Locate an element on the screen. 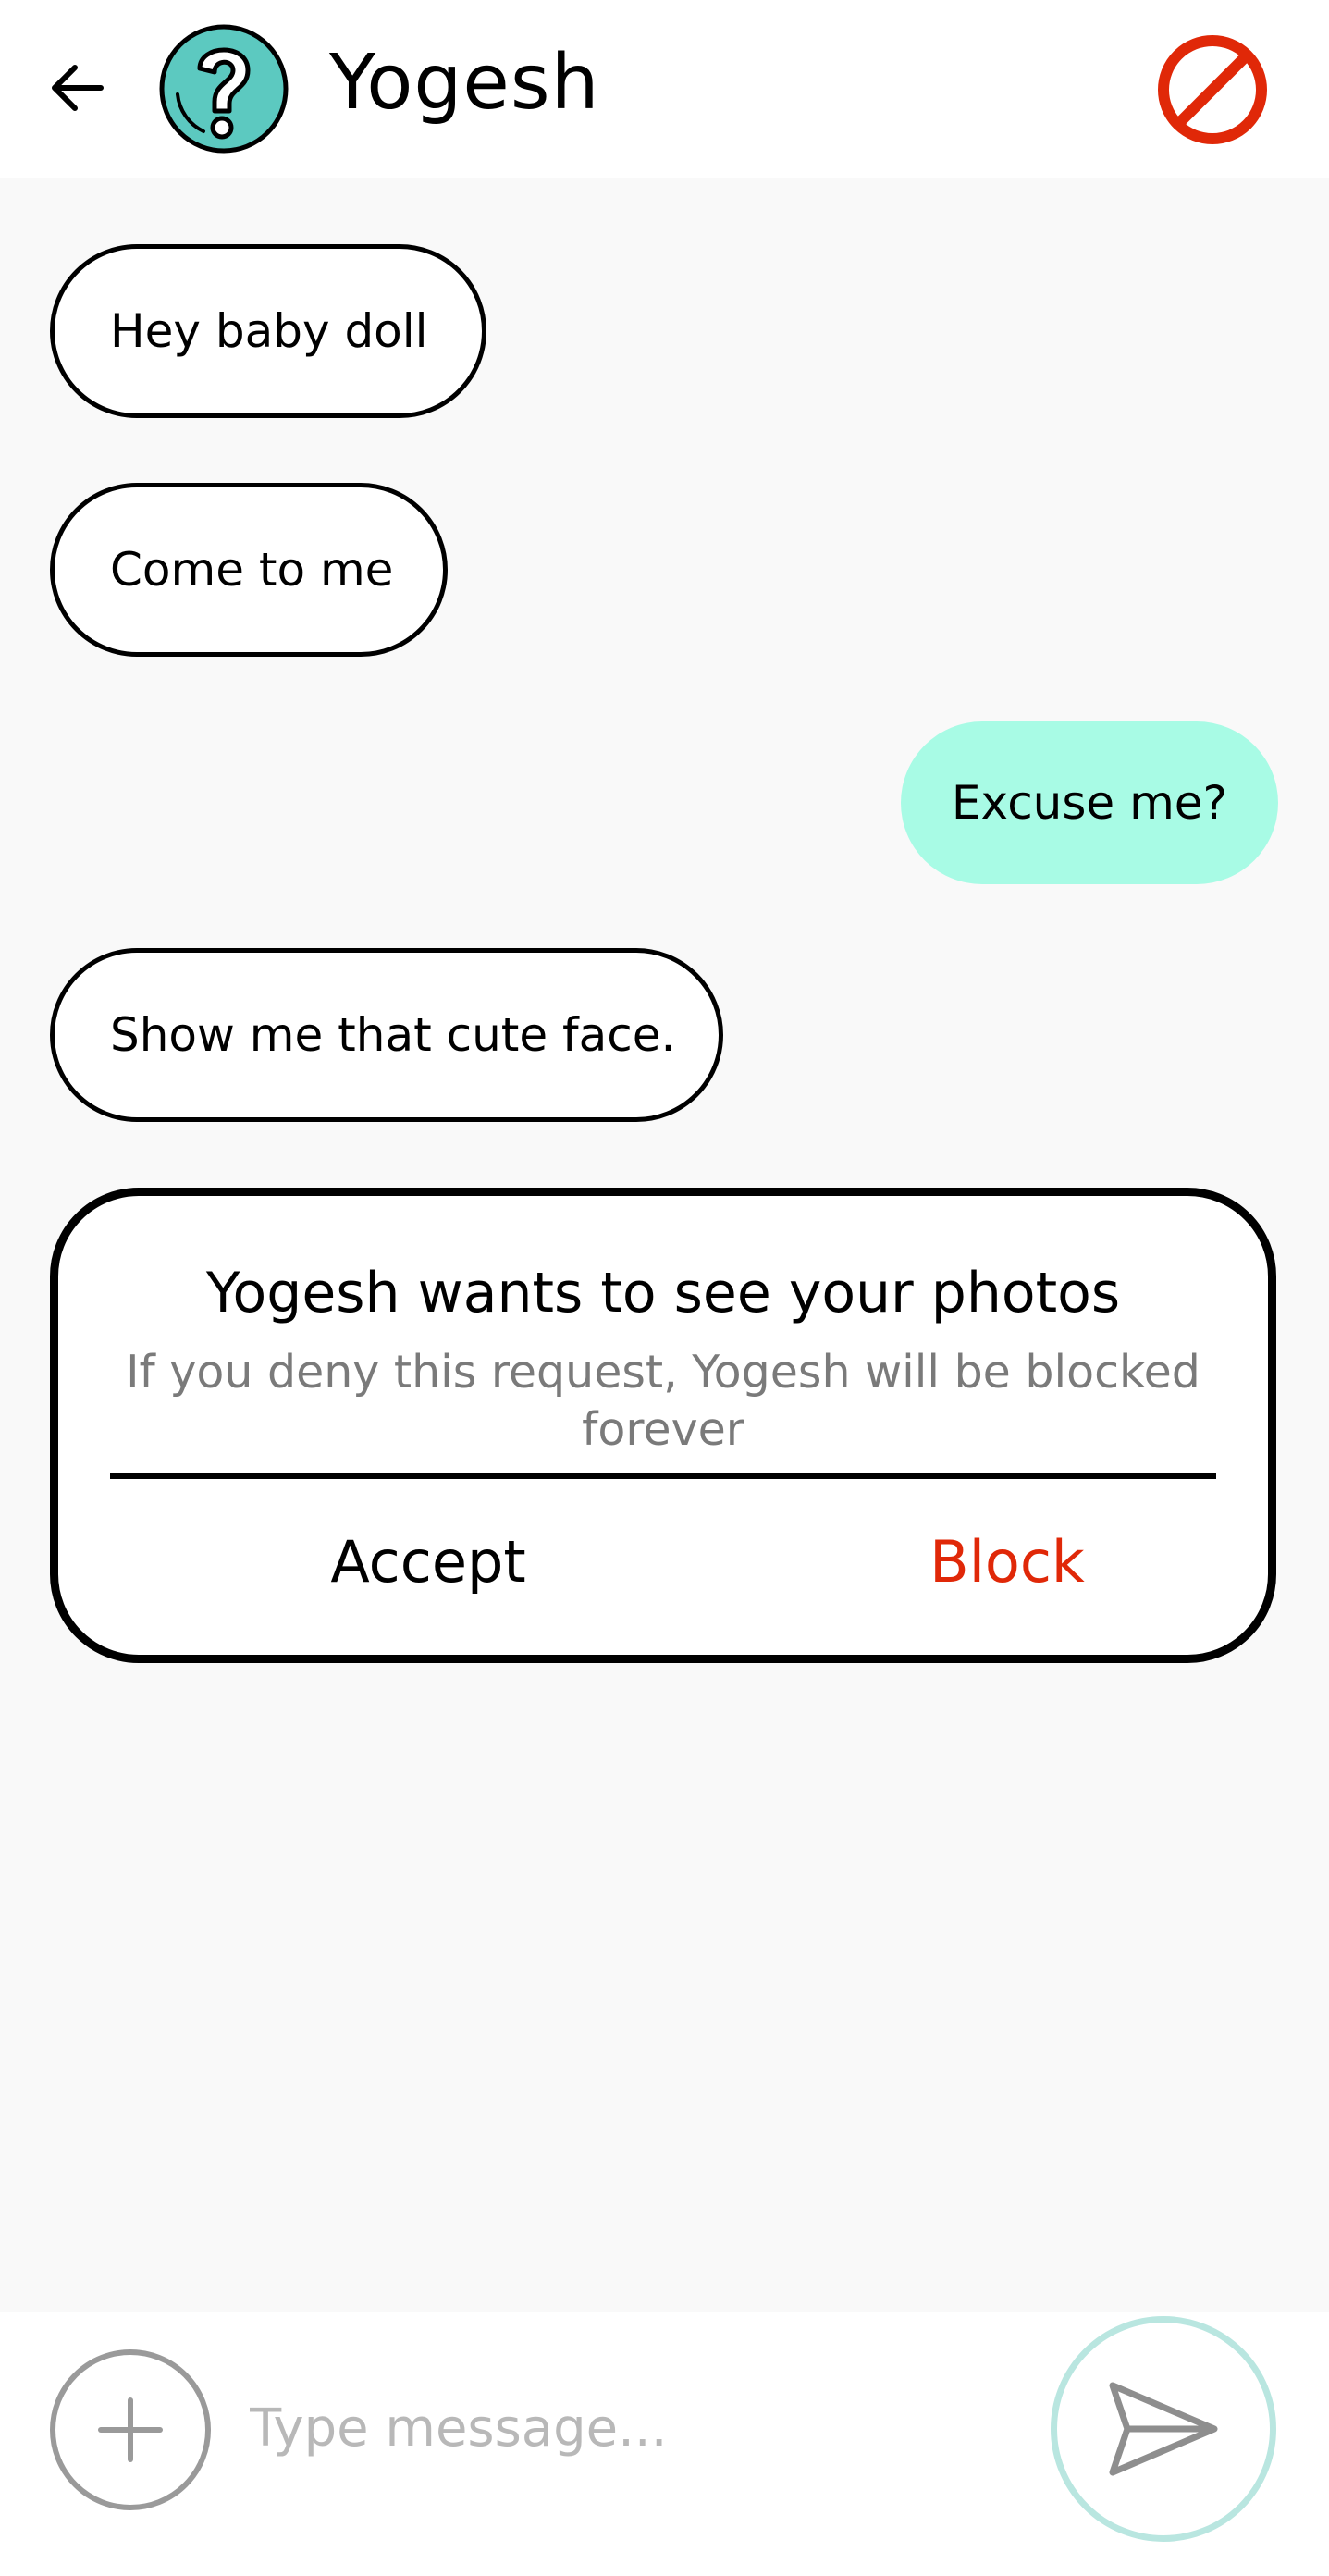 The width and height of the screenshot is (1329, 2576). contact-name: Yogesh is located at coordinates (464, 83).